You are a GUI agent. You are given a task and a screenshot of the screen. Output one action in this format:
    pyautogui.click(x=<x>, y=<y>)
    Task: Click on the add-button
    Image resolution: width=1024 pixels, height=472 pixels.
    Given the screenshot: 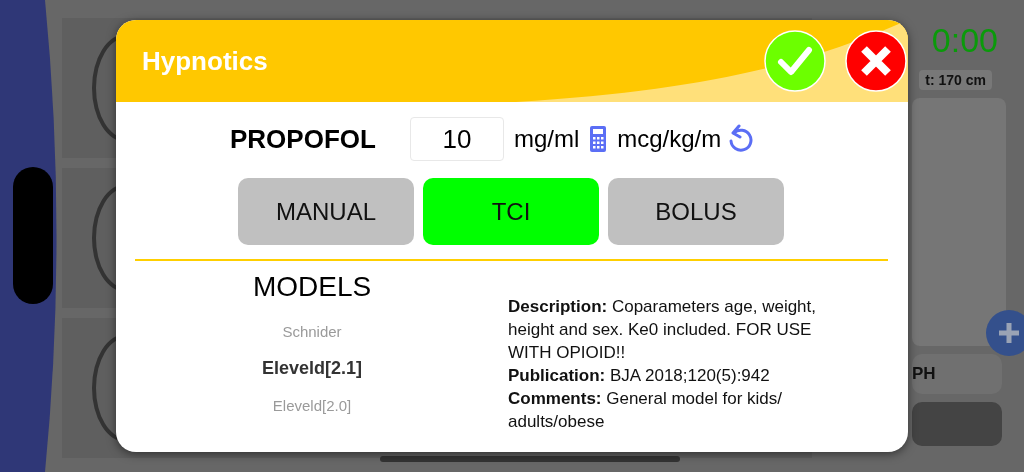 What is the action you would take?
    pyautogui.click(x=1005, y=333)
    